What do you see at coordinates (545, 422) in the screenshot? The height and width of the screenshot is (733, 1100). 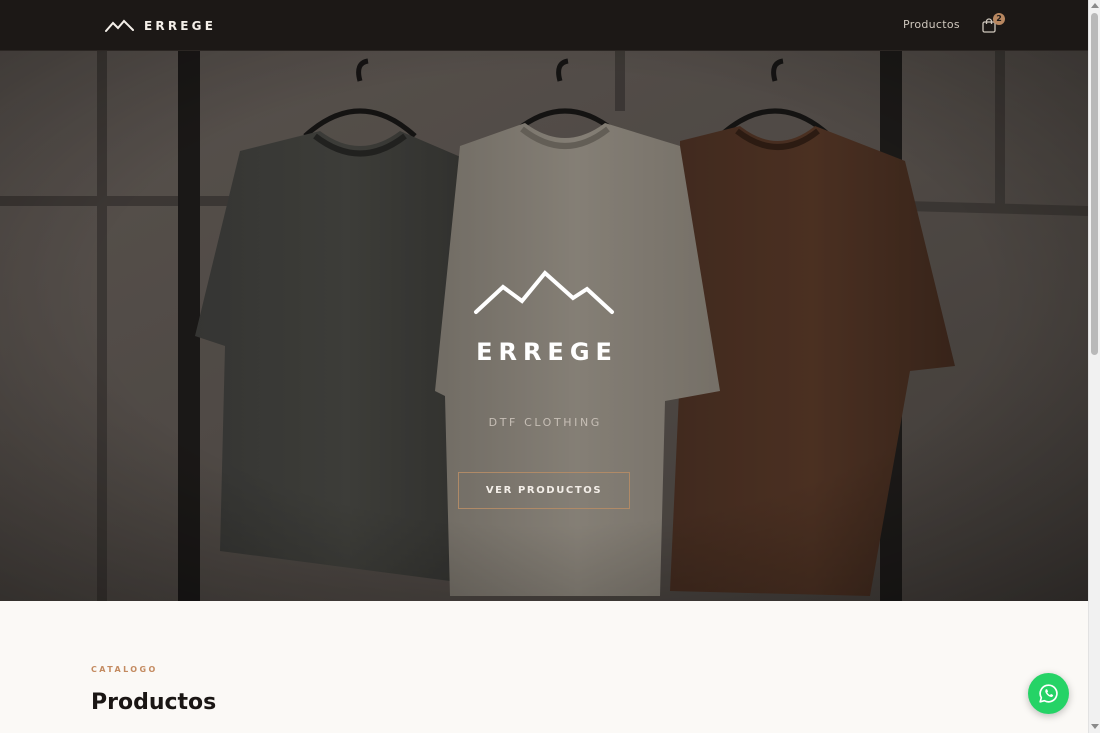 I see `hero-tagline: DTF CLOTHING` at bounding box center [545, 422].